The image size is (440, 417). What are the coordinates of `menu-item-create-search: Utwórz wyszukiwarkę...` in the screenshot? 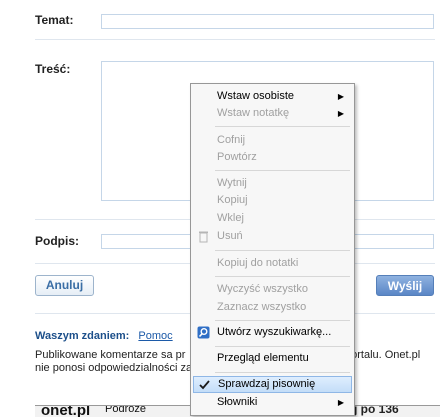 It's located at (272, 332).